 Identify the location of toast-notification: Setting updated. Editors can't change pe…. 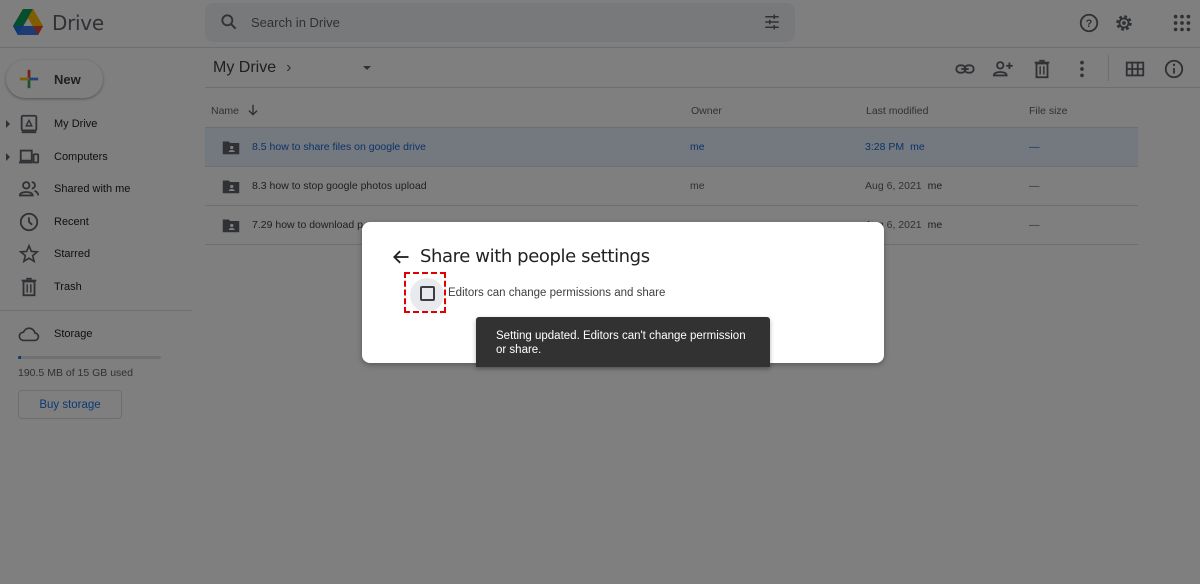
(623, 342).